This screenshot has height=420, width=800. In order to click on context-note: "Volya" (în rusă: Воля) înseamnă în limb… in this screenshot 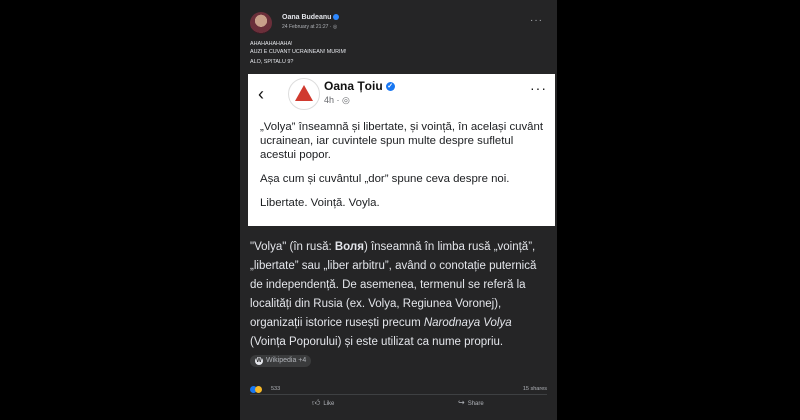, I will do `click(400, 304)`.